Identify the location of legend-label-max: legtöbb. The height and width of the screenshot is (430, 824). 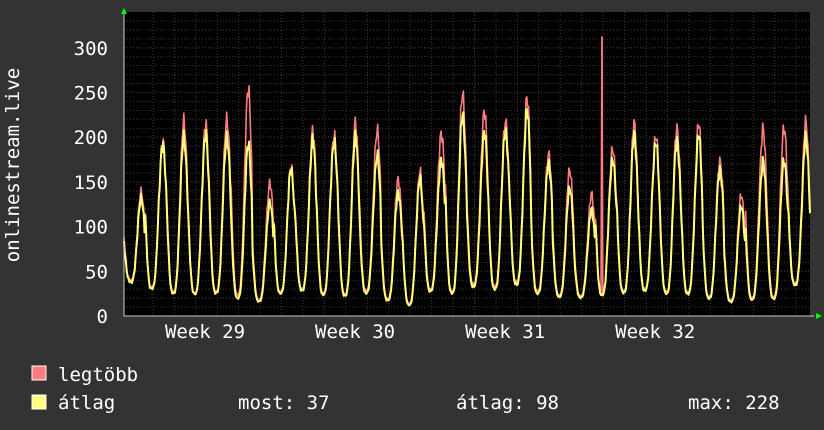
(98, 375).